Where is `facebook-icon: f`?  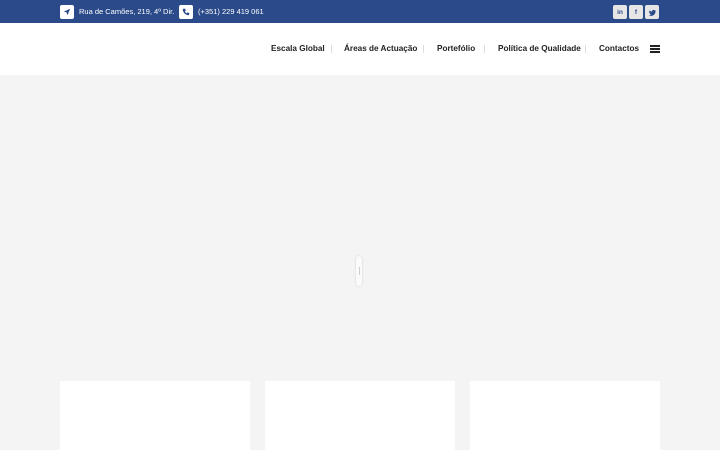 facebook-icon: f is located at coordinates (636, 12).